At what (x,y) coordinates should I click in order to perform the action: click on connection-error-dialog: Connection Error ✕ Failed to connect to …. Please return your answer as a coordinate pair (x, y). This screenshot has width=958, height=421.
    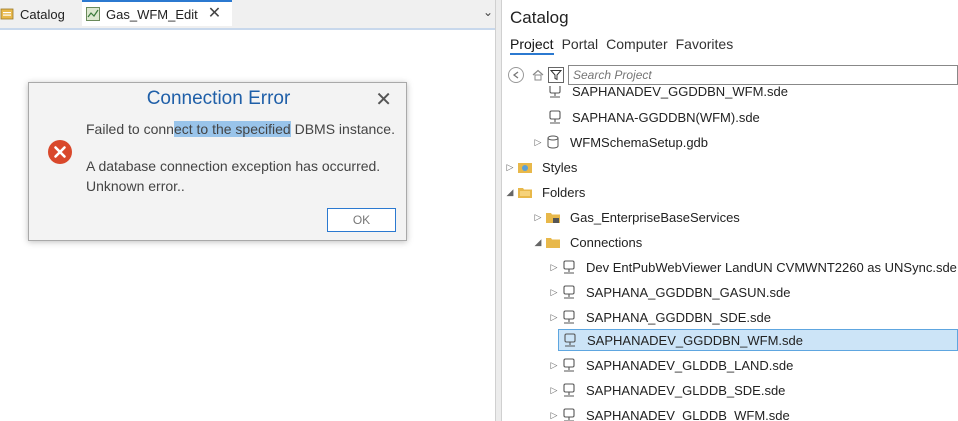
    Looking at the image, I should click on (217, 161).